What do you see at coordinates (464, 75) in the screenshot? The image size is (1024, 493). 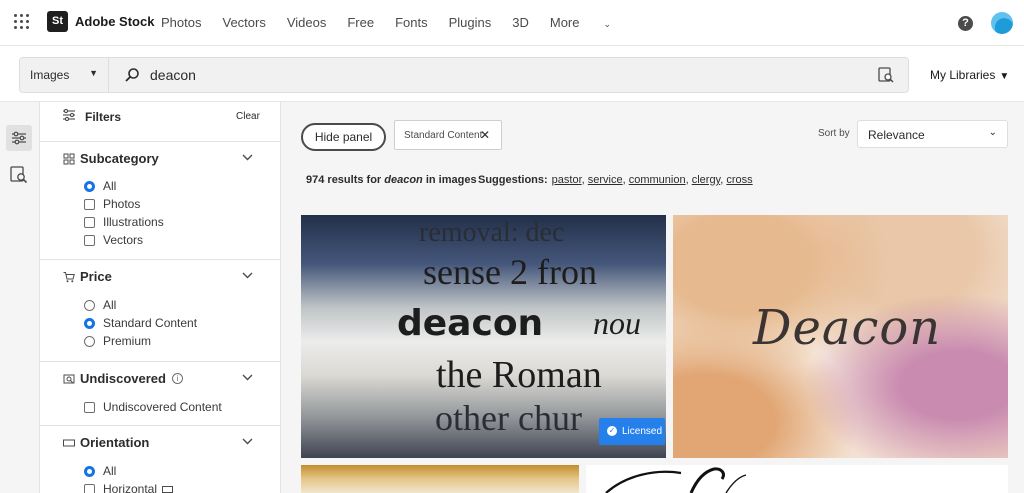 I see `search-box: Images ▼ deacon` at bounding box center [464, 75].